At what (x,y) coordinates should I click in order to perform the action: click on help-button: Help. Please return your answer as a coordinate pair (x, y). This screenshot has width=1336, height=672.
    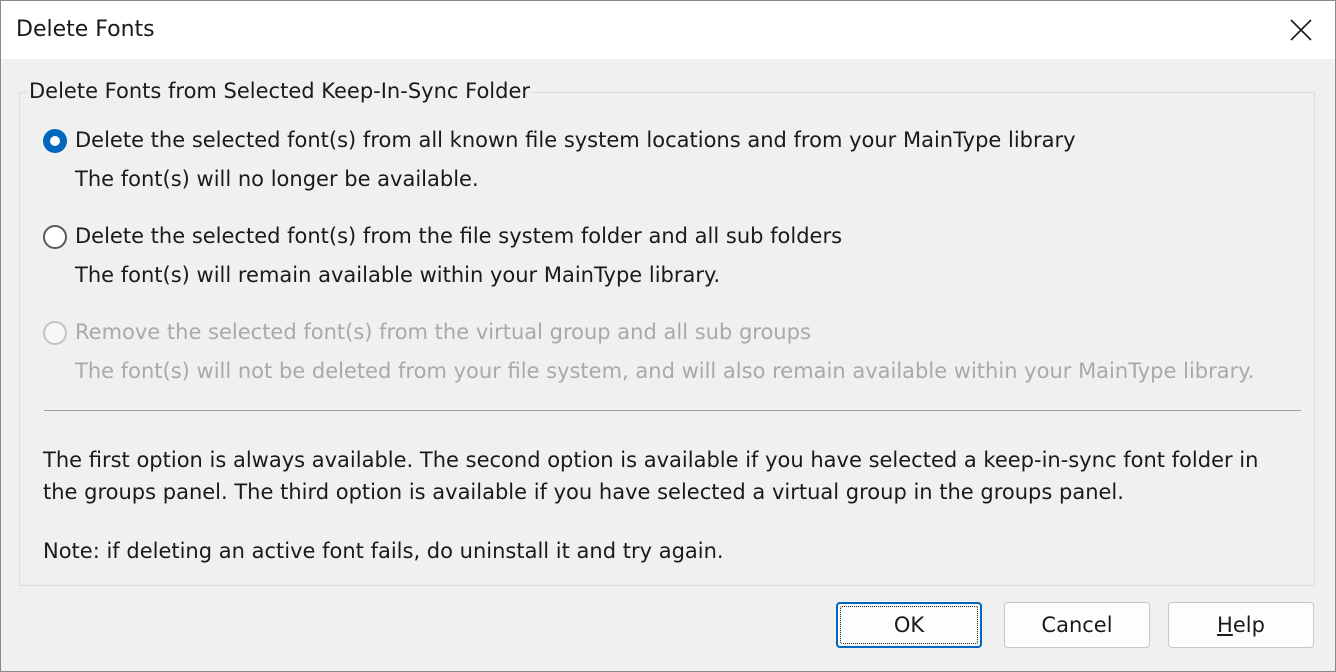
    Looking at the image, I should click on (1241, 625).